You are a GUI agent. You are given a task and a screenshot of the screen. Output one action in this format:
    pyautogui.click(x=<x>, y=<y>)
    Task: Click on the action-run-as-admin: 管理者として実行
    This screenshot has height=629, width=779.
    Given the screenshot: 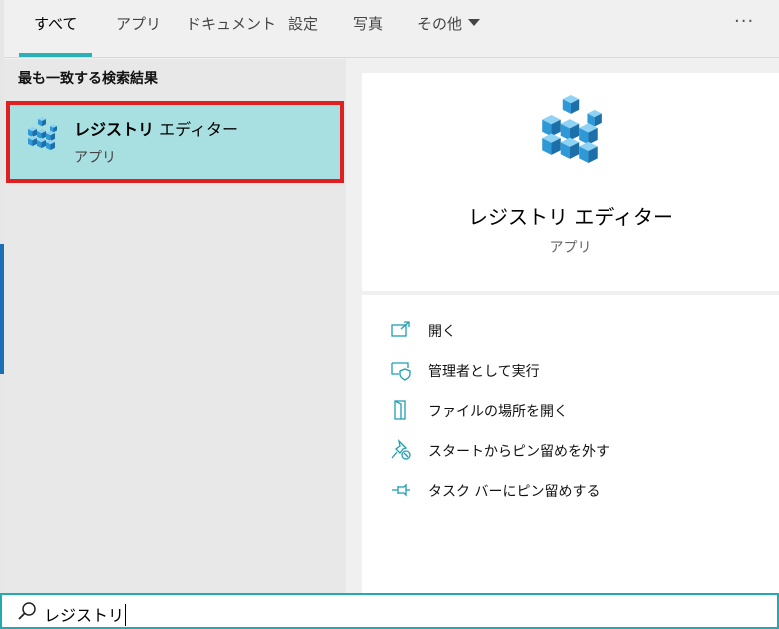 What is the action you would take?
    pyautogui.click(x=570, y=371)
    